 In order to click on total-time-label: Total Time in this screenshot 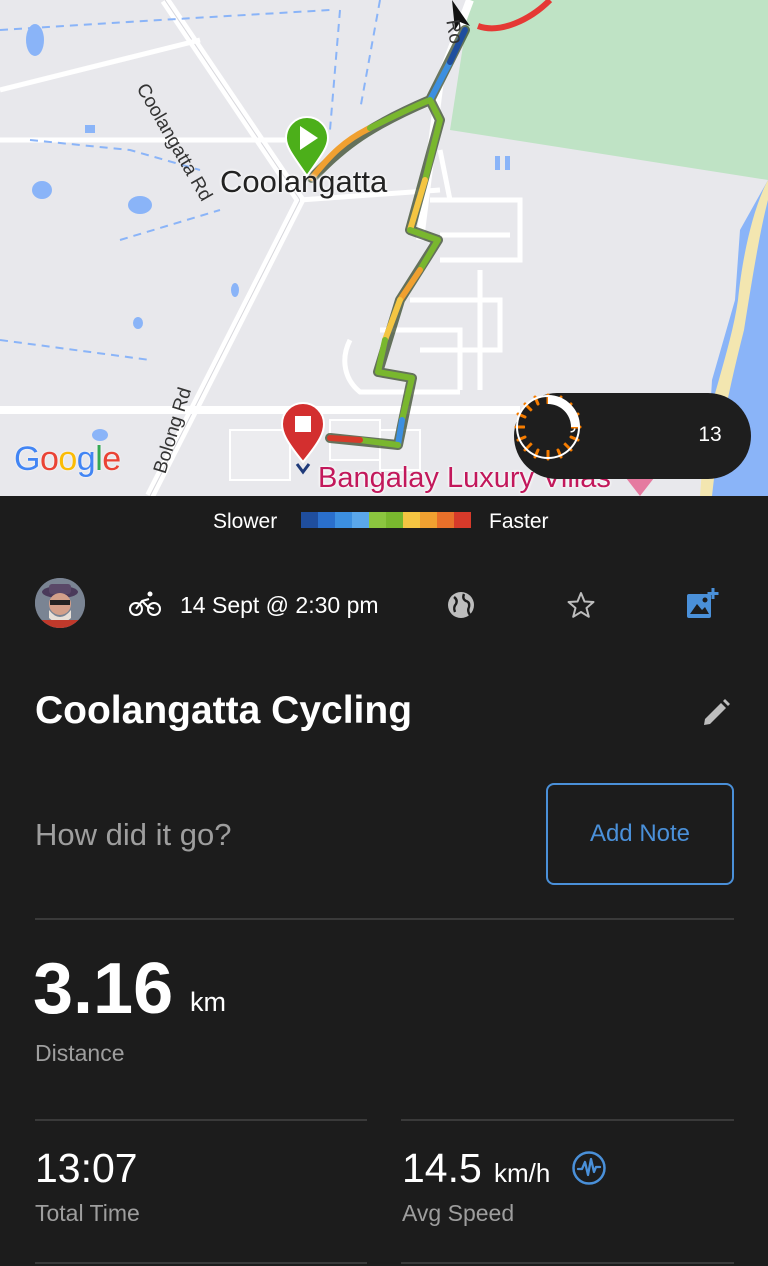, I will do `click(87, 1213)`.